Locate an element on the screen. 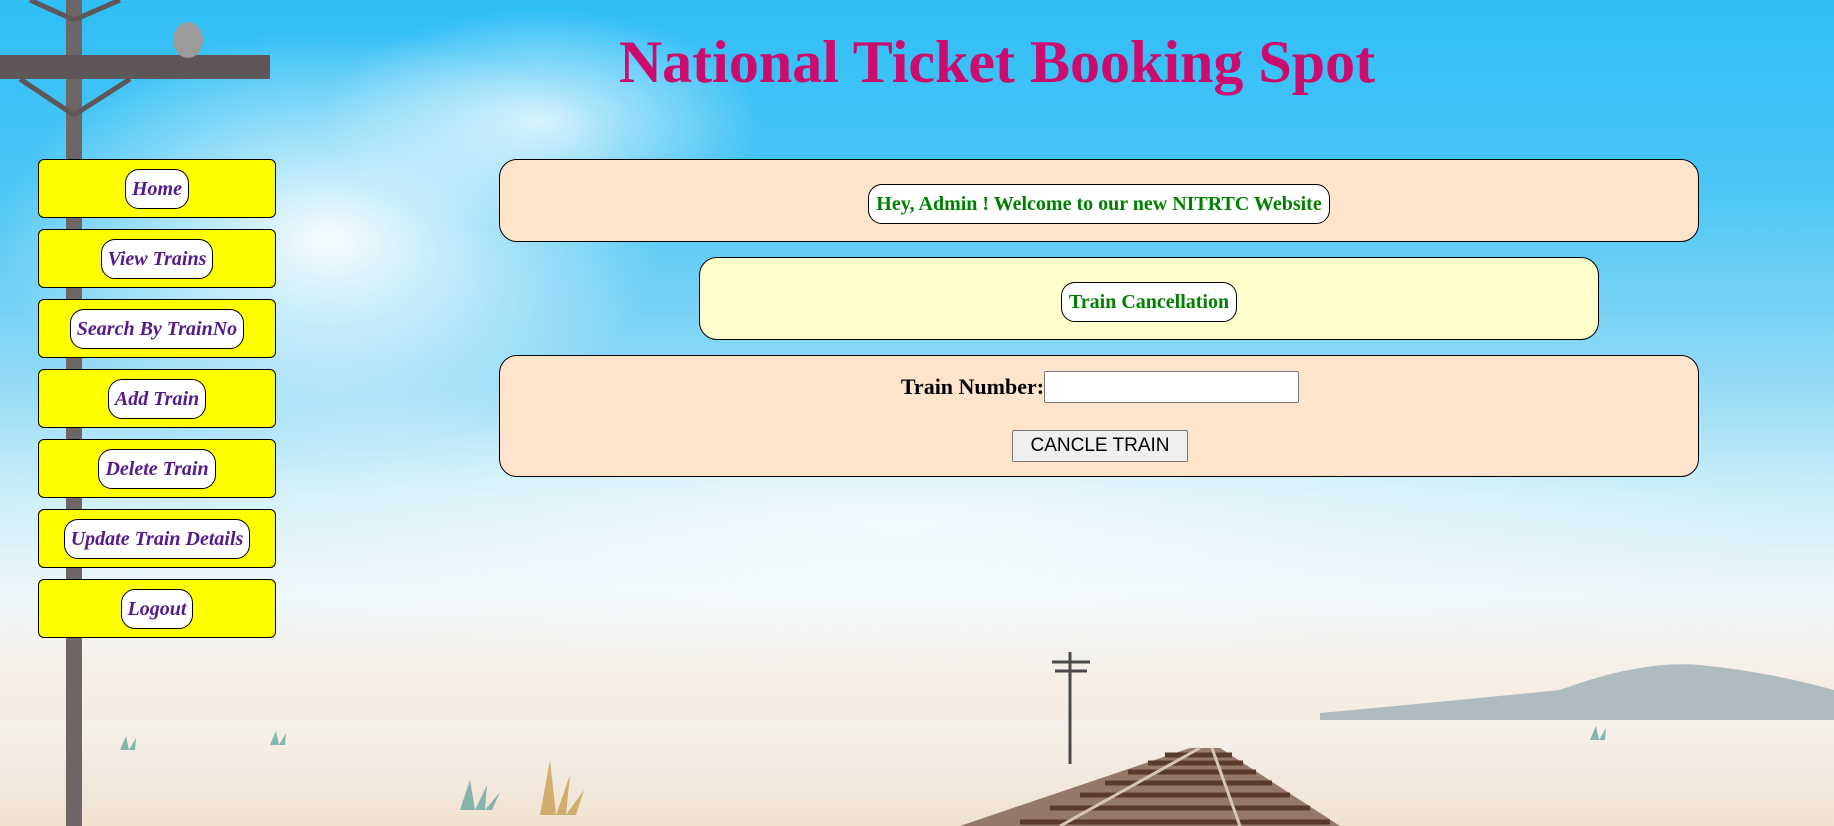 Image resolution: width=1834 pixels, height=826 pixels. view-trains-link: View Trains is located at coordinates (157, 258).